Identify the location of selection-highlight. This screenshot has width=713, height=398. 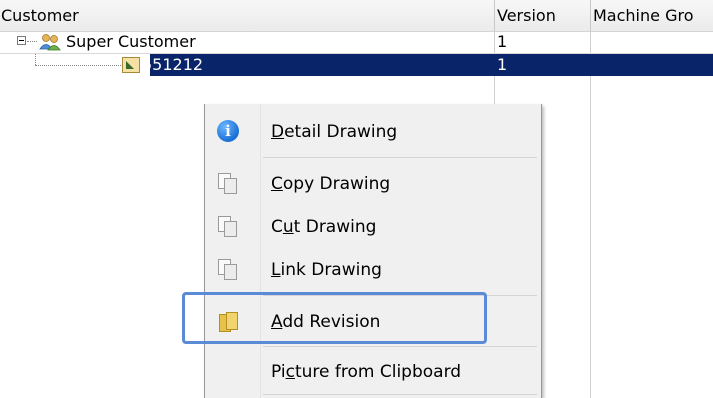
(431, 65).